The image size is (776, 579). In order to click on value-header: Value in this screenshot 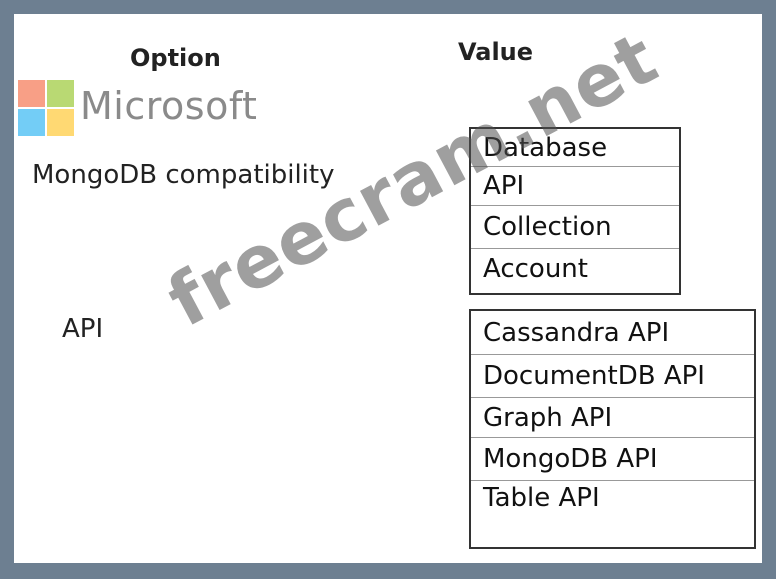, I will do `click(496, 52)`.